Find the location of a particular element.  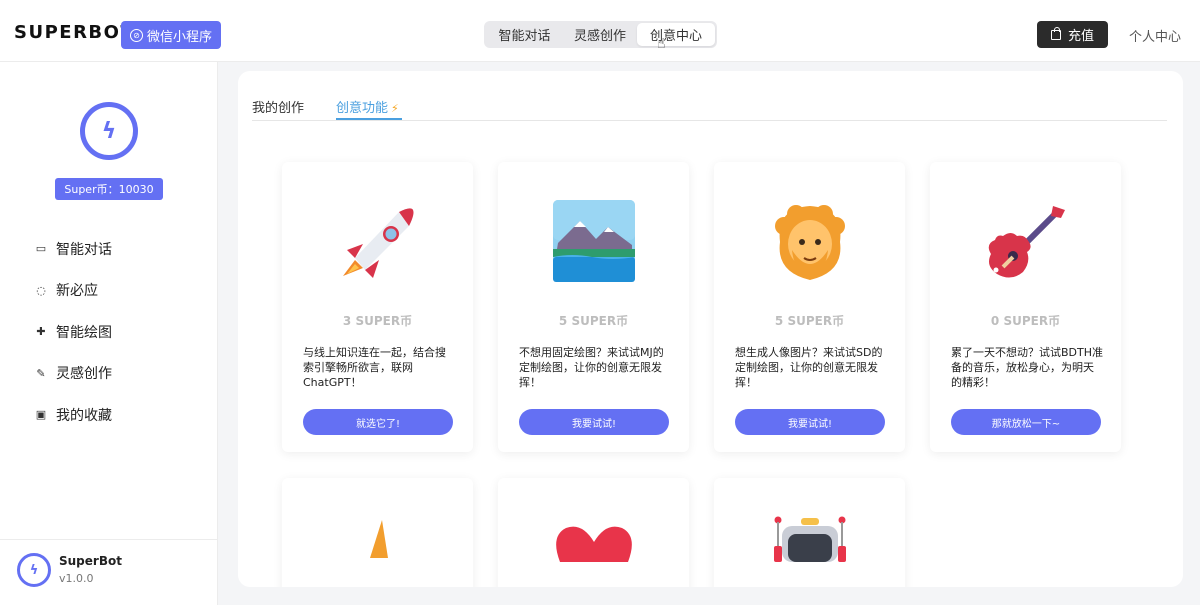

brand-logo: SUPERBOT is located at coordinates (74, 32).